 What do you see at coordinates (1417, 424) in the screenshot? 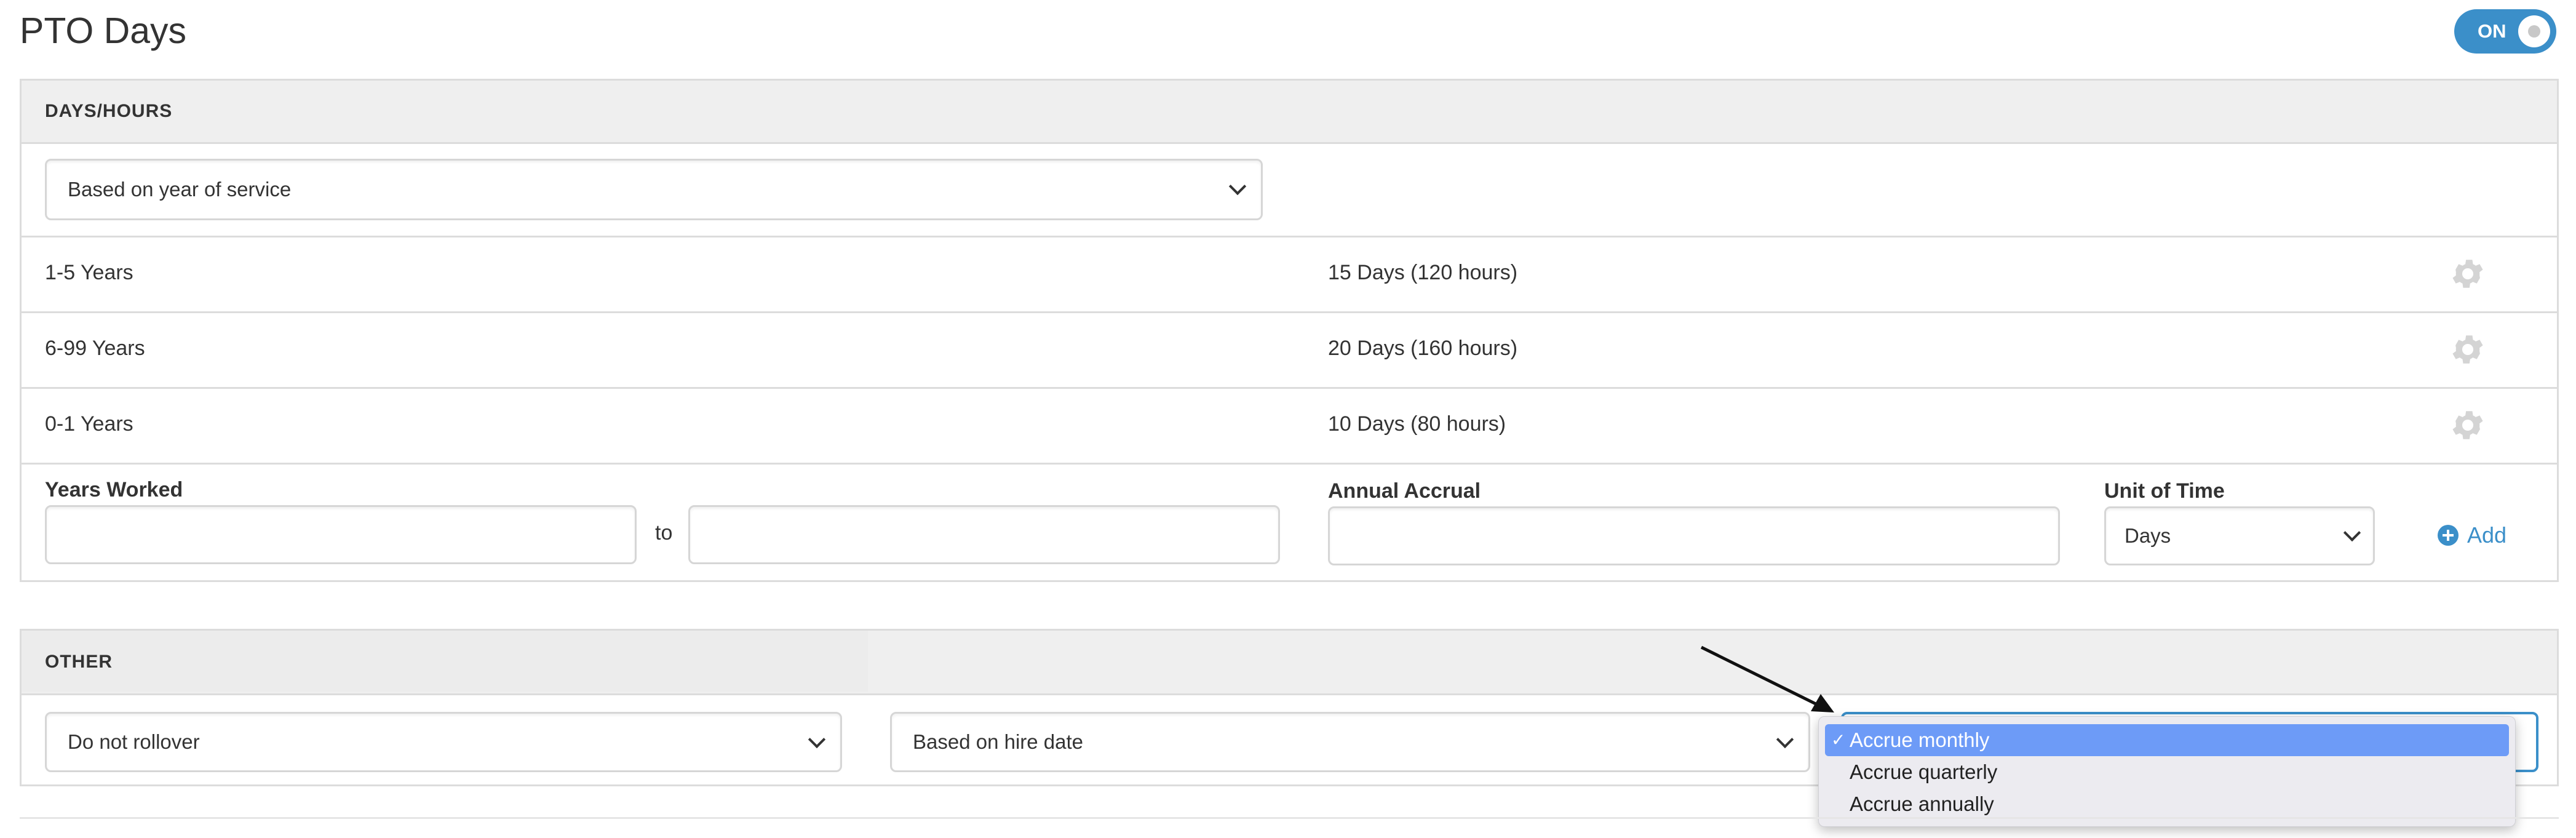
I see `row-accrual: 10 Days (80 hours)` at bounding box center [1417, 424].